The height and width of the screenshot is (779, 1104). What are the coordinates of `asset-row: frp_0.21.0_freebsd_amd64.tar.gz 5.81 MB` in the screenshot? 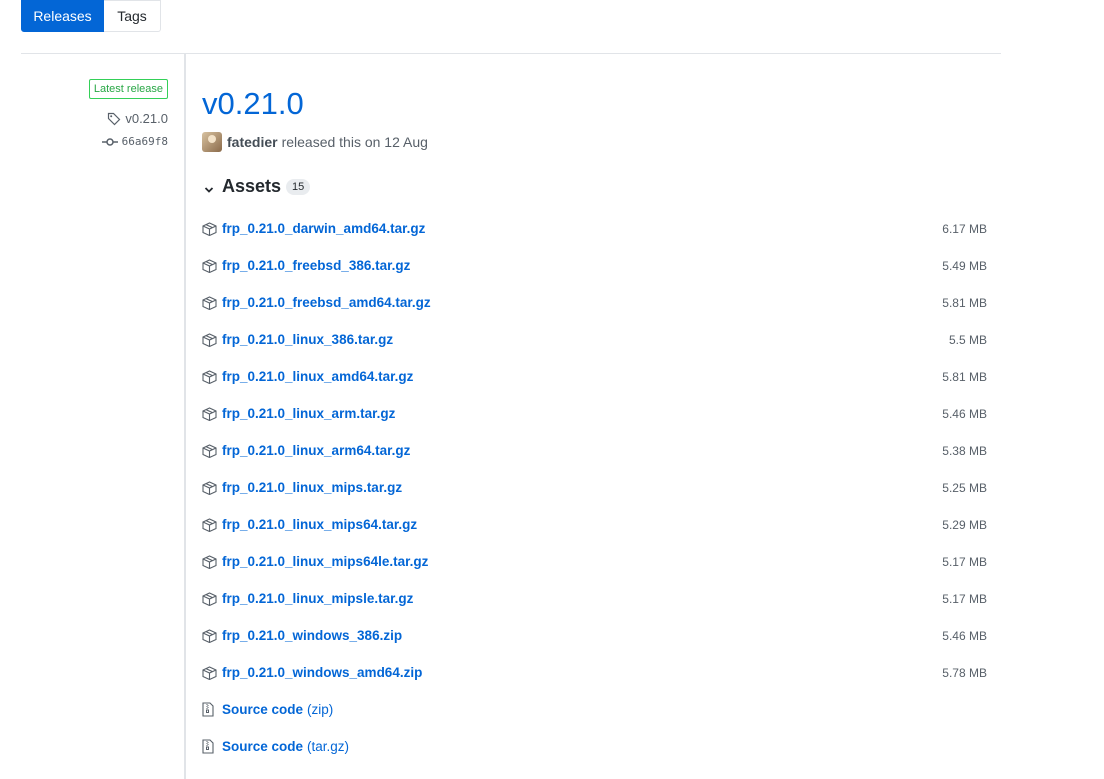 It's located at (594, 302).